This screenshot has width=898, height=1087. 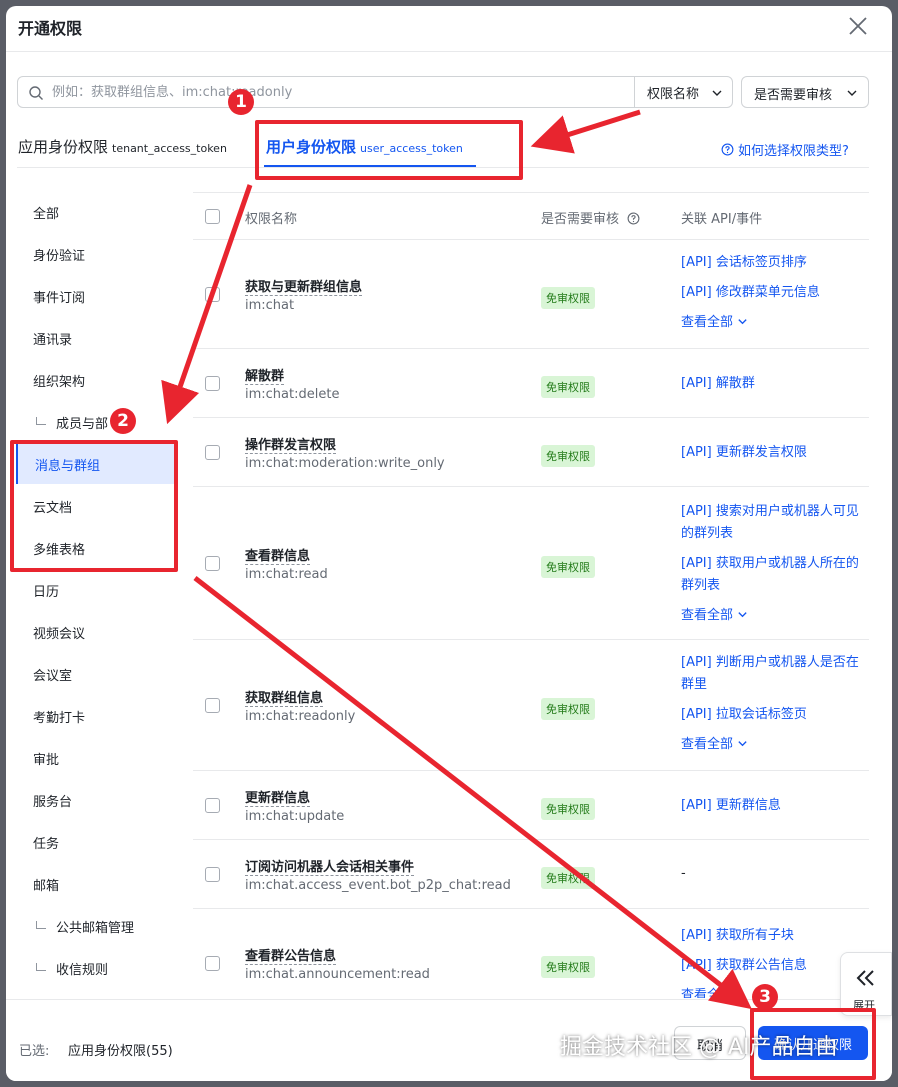 What do you see at coordinates (96, 338) in the screenshot?
I see `sidebar-item-contacts: 通讯录` at bounding box center [96, 338].